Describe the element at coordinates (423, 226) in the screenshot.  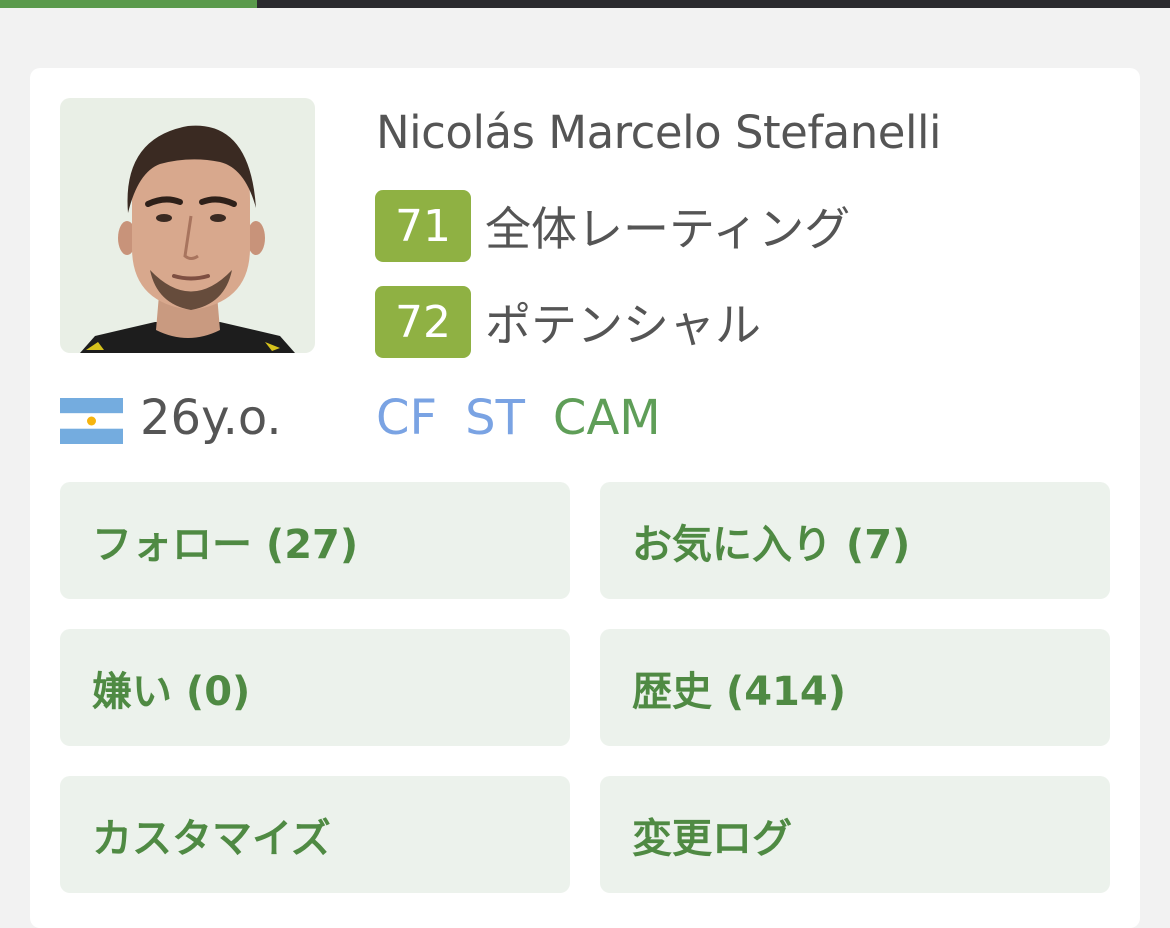
I see `overall-rating-badge: 71` at that location.